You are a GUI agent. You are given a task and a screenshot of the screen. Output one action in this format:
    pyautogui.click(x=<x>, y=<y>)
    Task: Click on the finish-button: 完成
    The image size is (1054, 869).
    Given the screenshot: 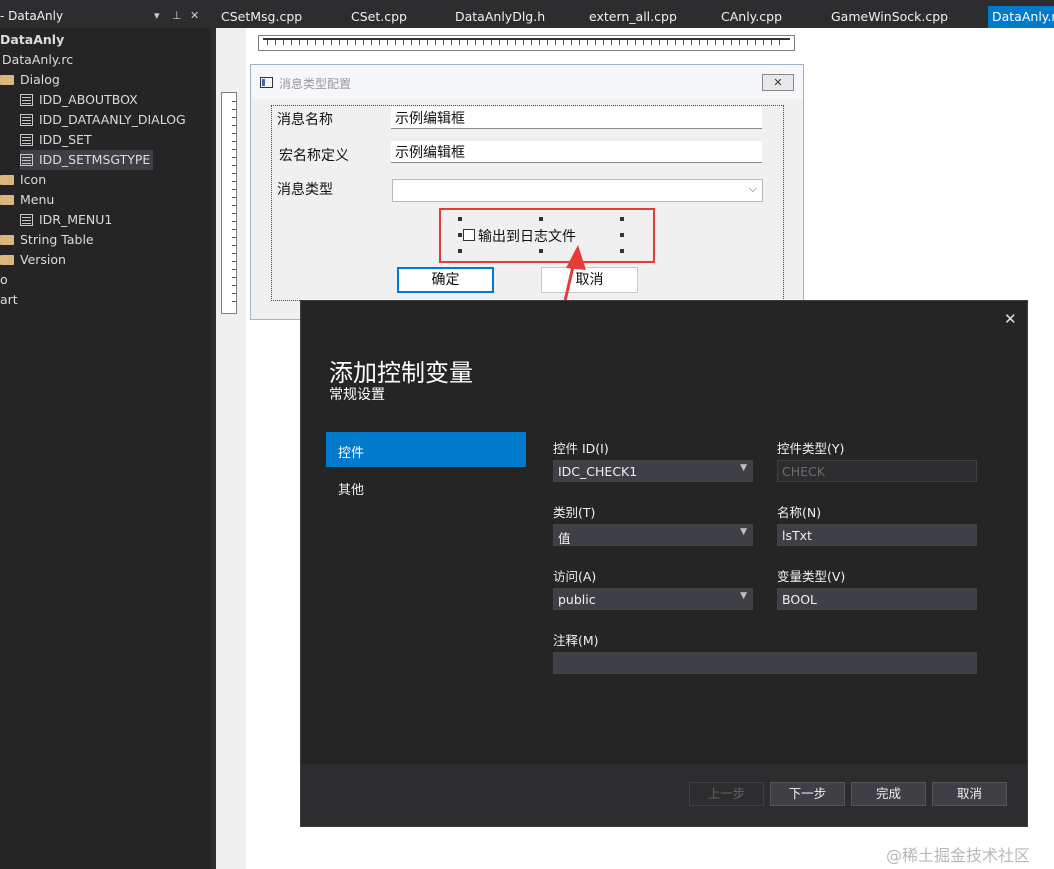 What is the action you would take?
    pyautogui.click(x=888, y=794)
    